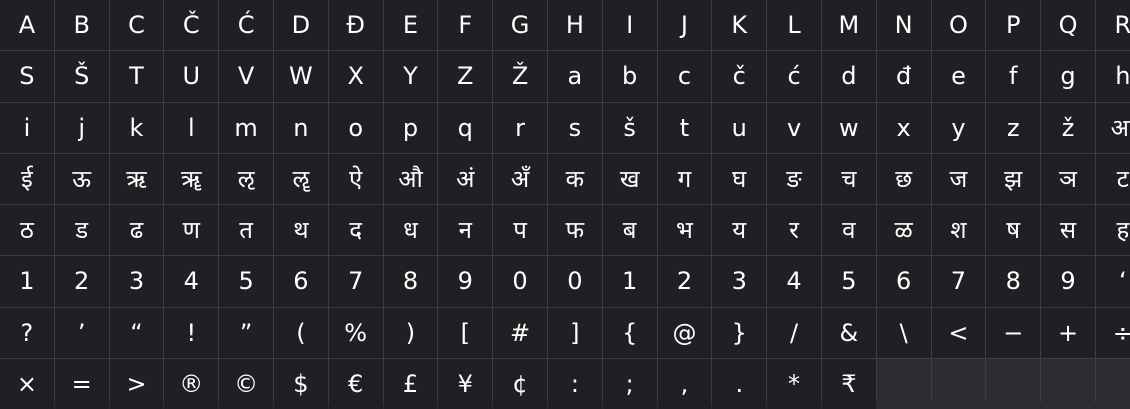 This screenshot has height=409, width=1130. Describe the element at coordinates (465, 127) in the screenshot. I see `glyph-cell: q` at that location.